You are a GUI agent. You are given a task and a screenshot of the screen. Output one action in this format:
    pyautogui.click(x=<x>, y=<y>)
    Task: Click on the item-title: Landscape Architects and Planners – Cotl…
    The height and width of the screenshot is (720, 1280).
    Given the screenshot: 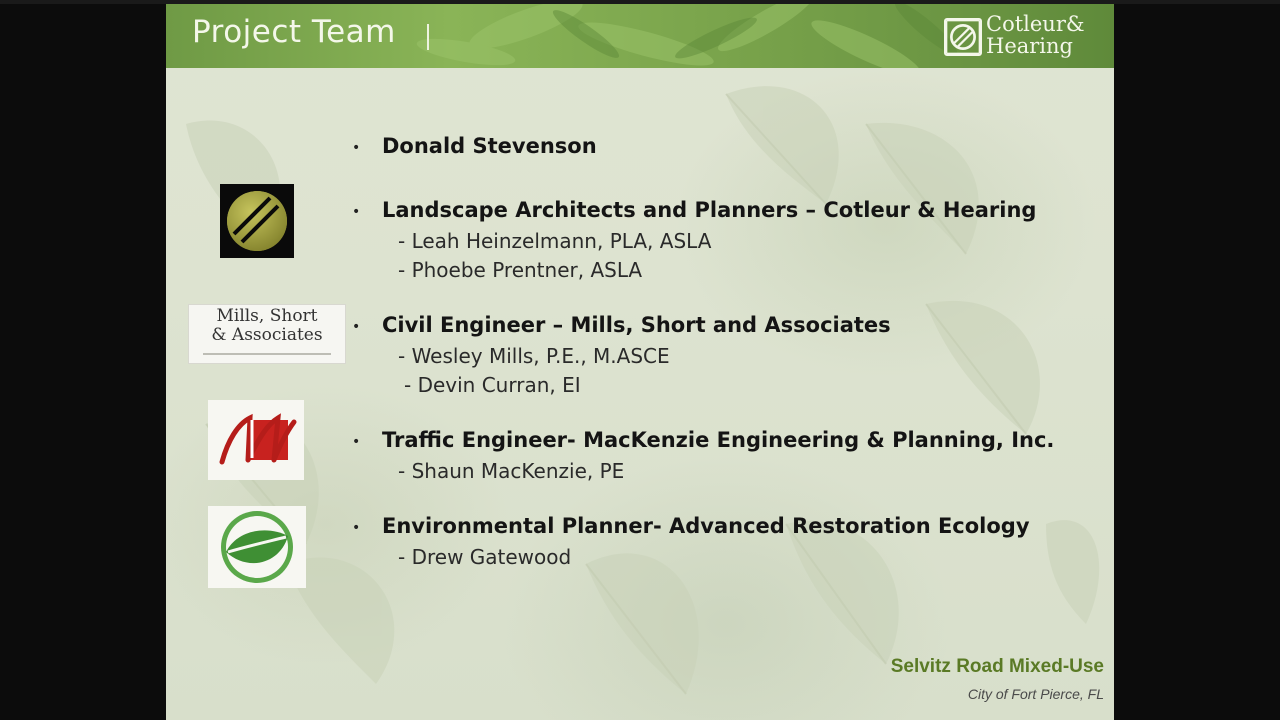 What is the action you would take?
    pyautogui.click(x=709, y=210)
    